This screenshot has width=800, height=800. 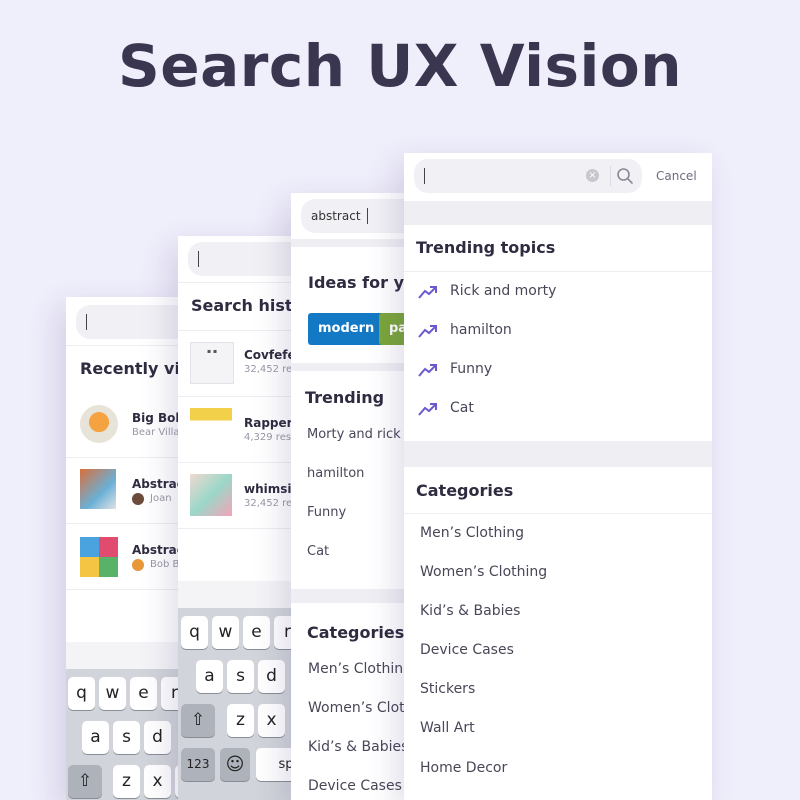 I want to click on search-input: abstract, so click(x=354, y=216).